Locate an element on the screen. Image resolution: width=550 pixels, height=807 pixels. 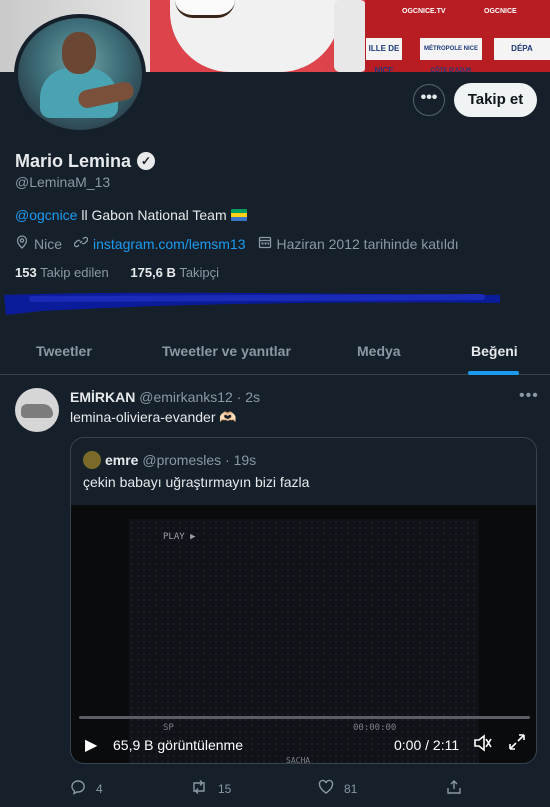
quote-author-handle: @promesles is located at coordinates (182, 460).